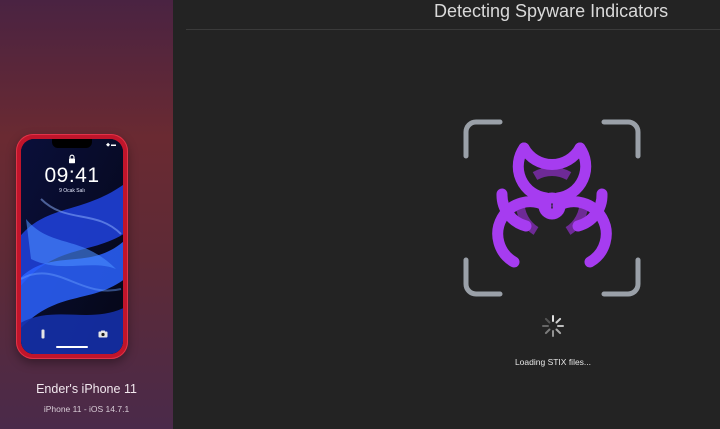 This screenshot has height=429, width=720. I want to click on loading-spinner-icon, so click(553, 326).